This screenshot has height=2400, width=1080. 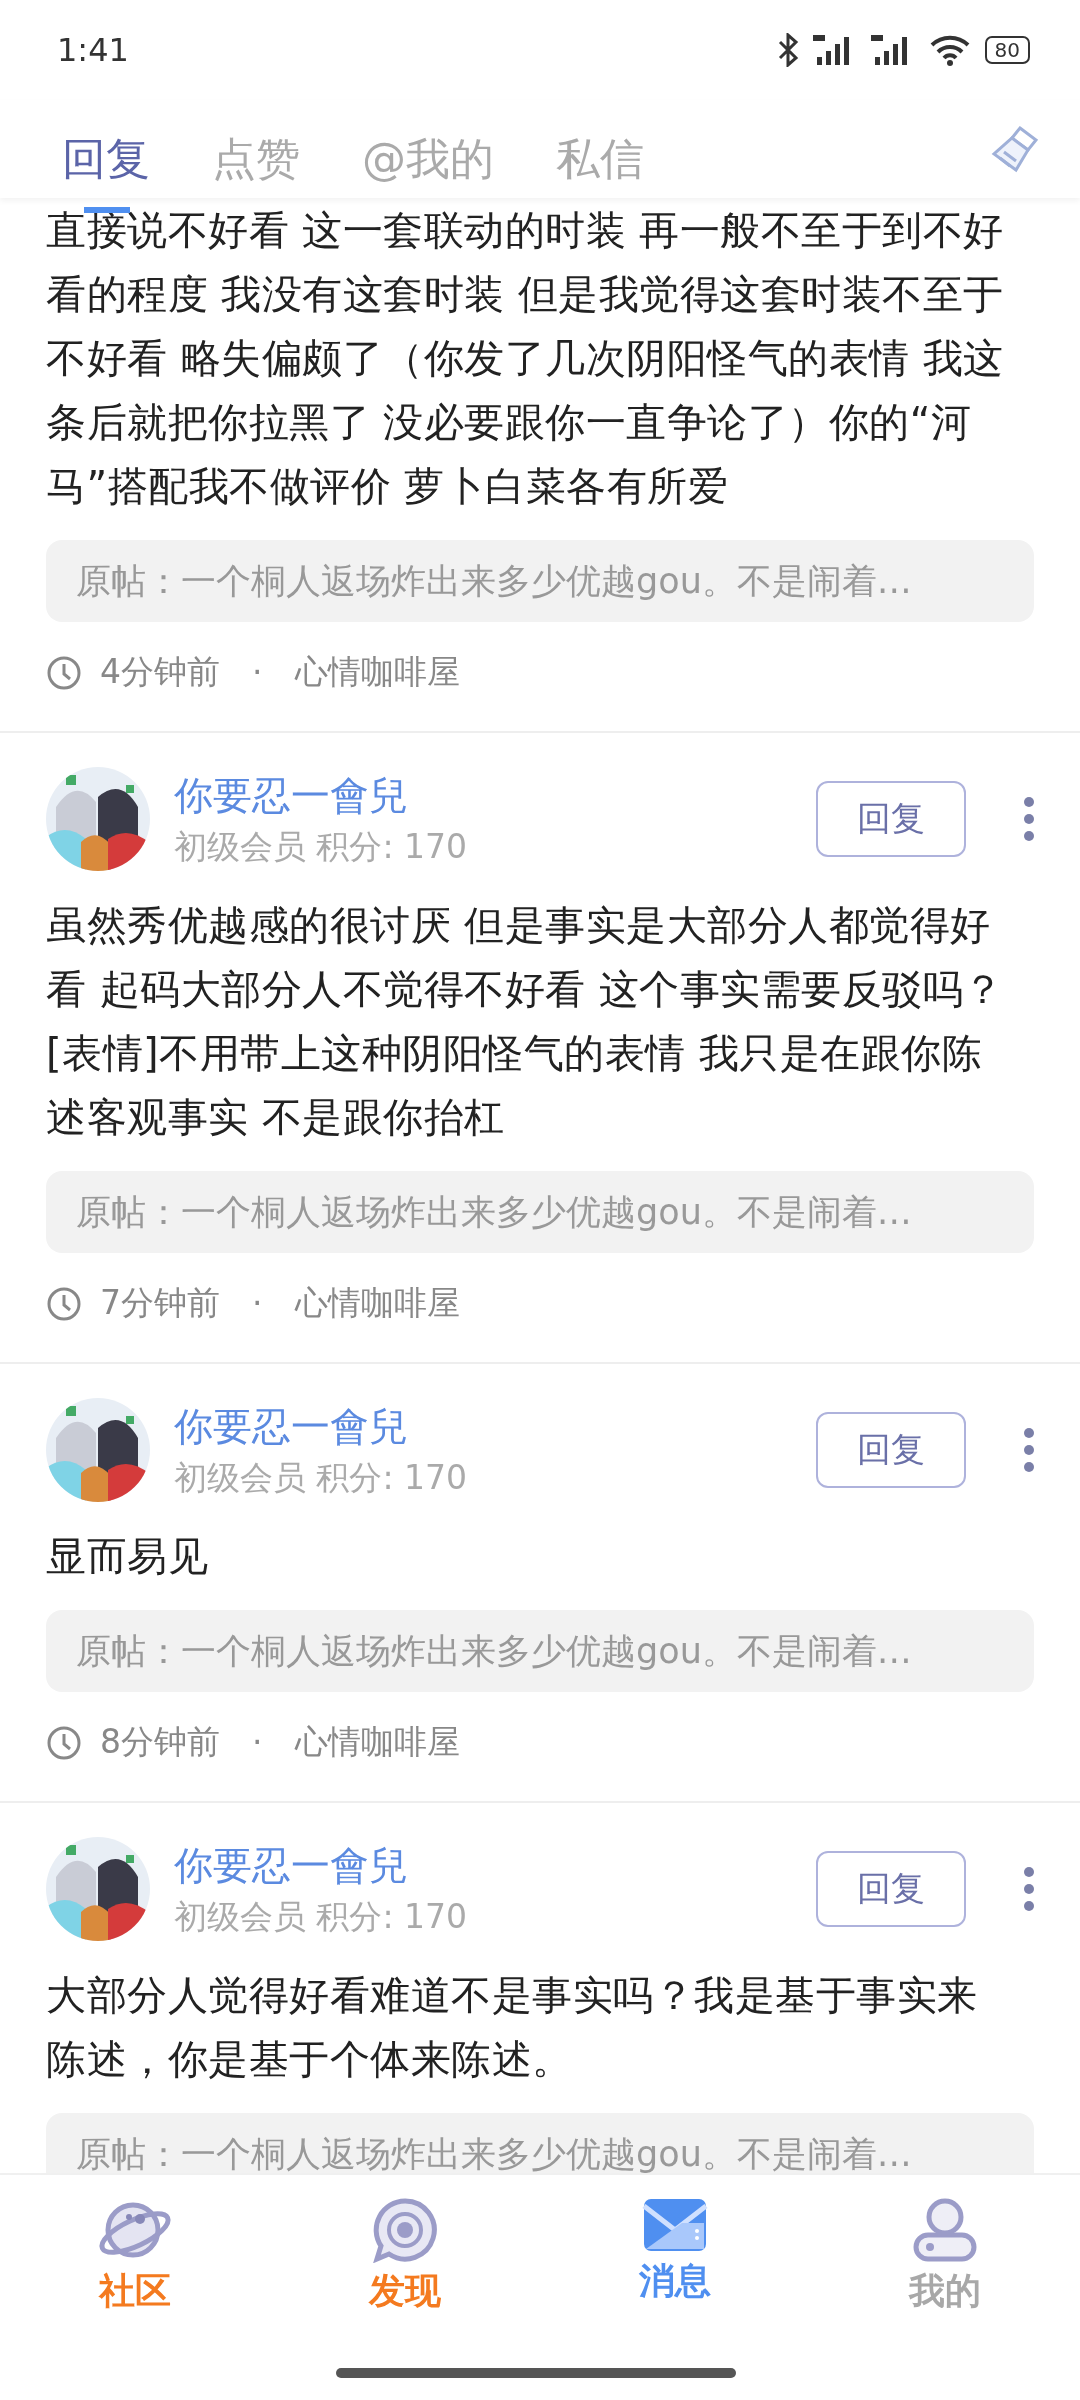 What do you see at coordinates (127, 1556) in the screenshot?
I see `comment-text: 显而易见` at bounding box center [127, 1556].